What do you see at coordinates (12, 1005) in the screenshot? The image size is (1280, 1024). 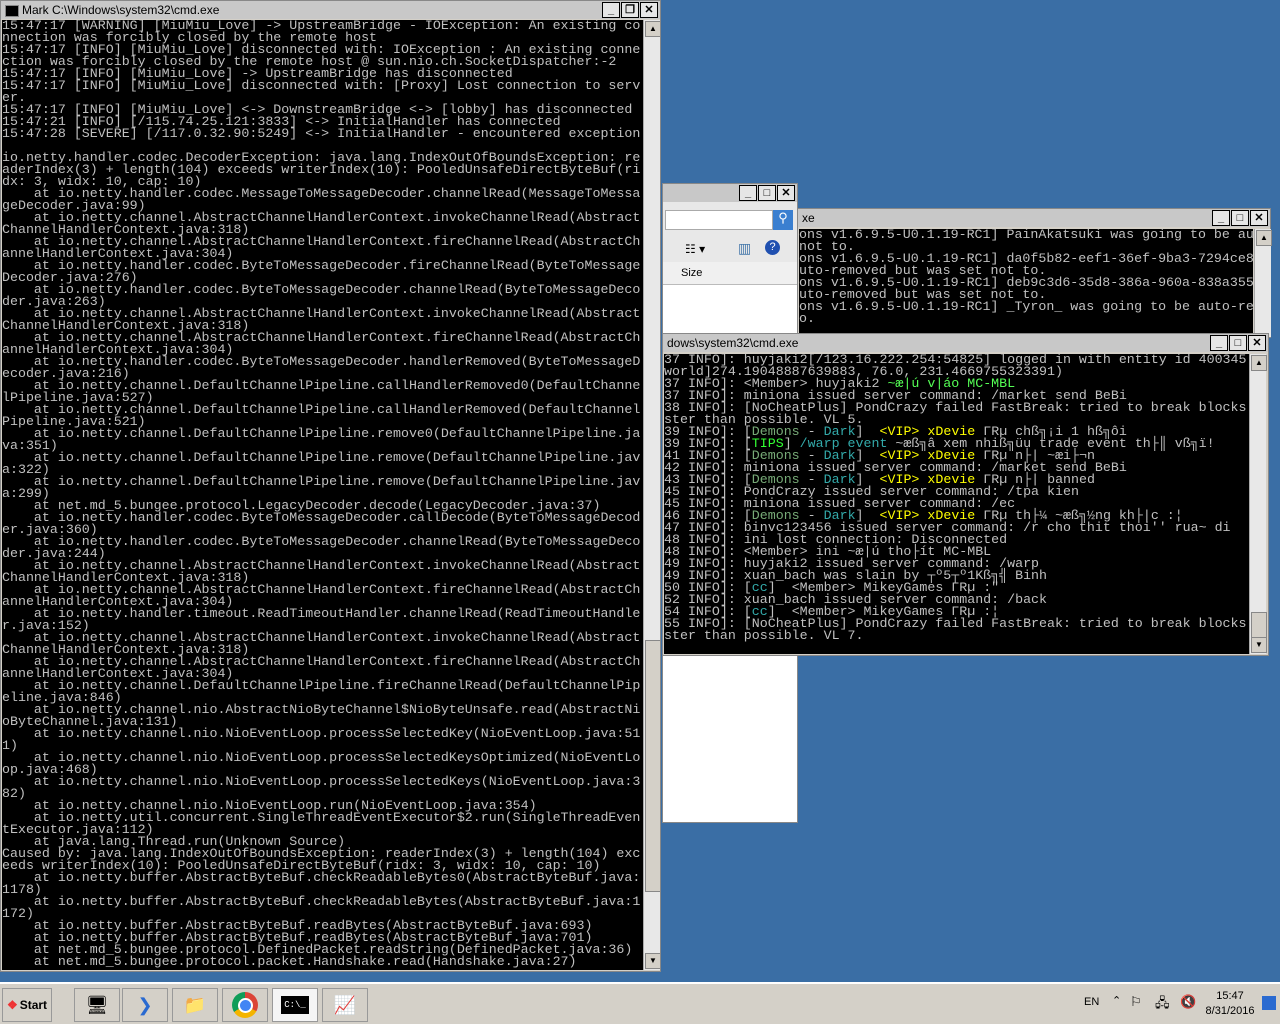 I see `windows-logo-icon: ❖` at bounding box center [12, 1005].